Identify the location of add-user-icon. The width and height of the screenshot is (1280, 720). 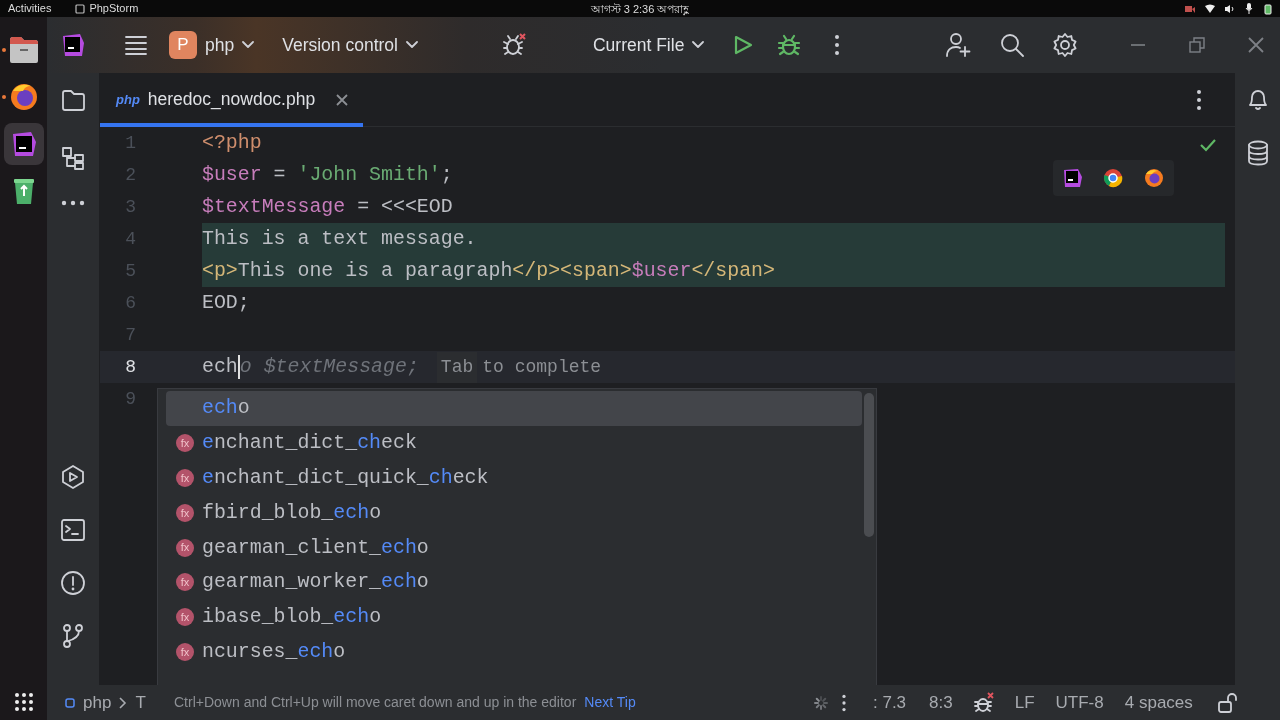
(958, 45).